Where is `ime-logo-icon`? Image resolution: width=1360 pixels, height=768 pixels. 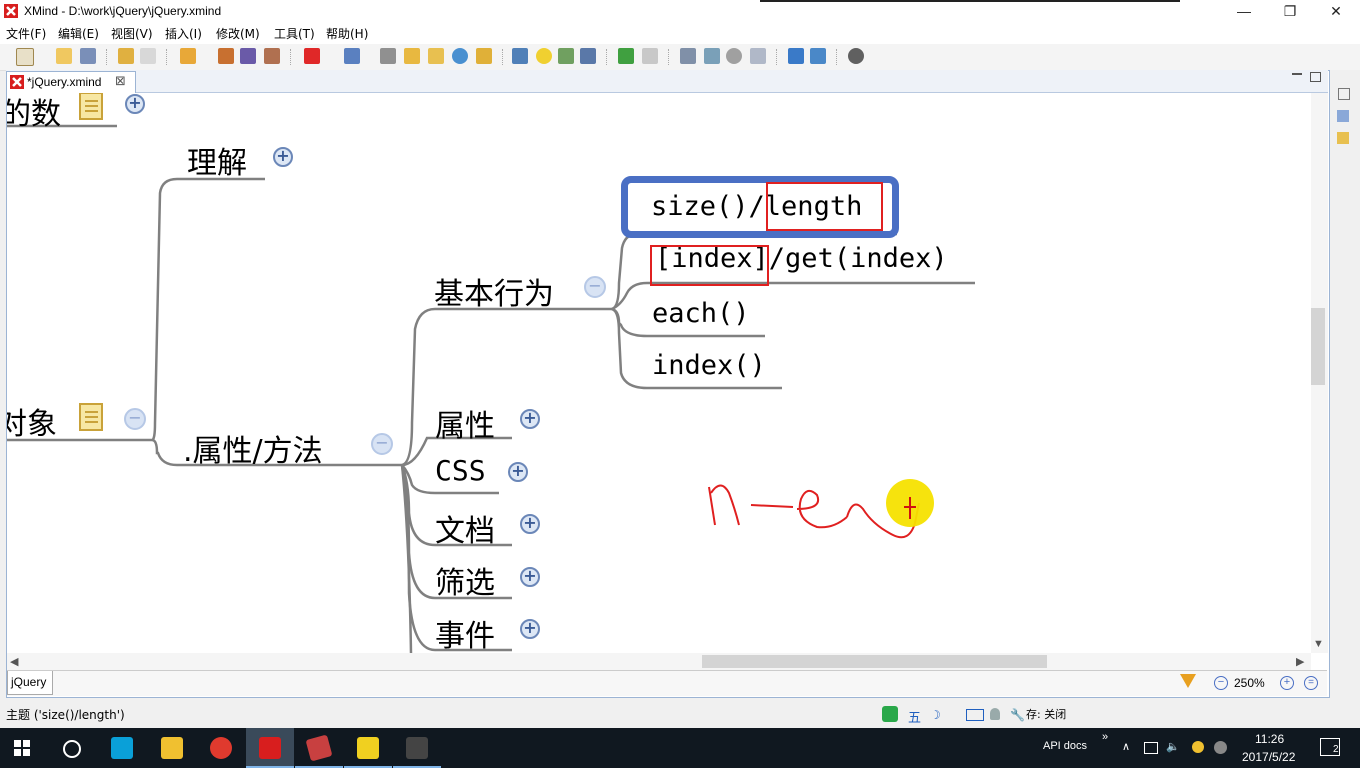
ime-logo-icon is located at coordinates (890, 714).